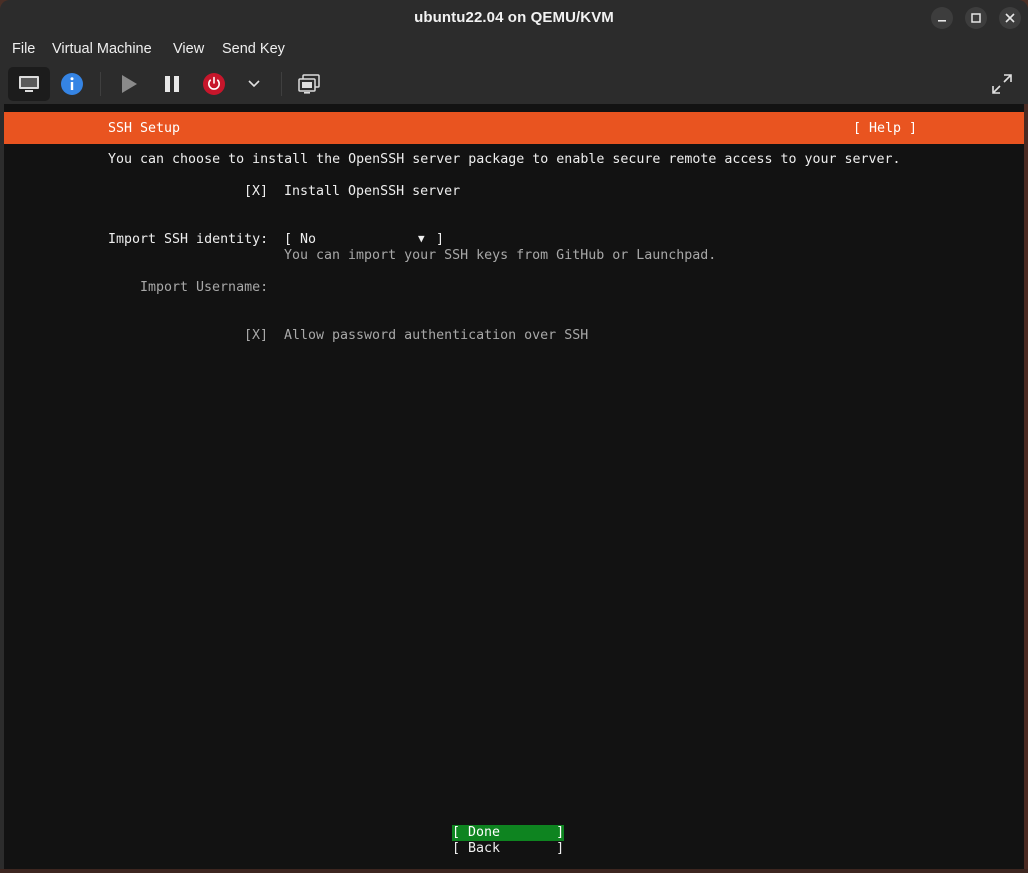  What do you see at coordinates (508, 833) in the screenshot?
I see `done-button: [ Done ]` at bounding box center [508, 833].